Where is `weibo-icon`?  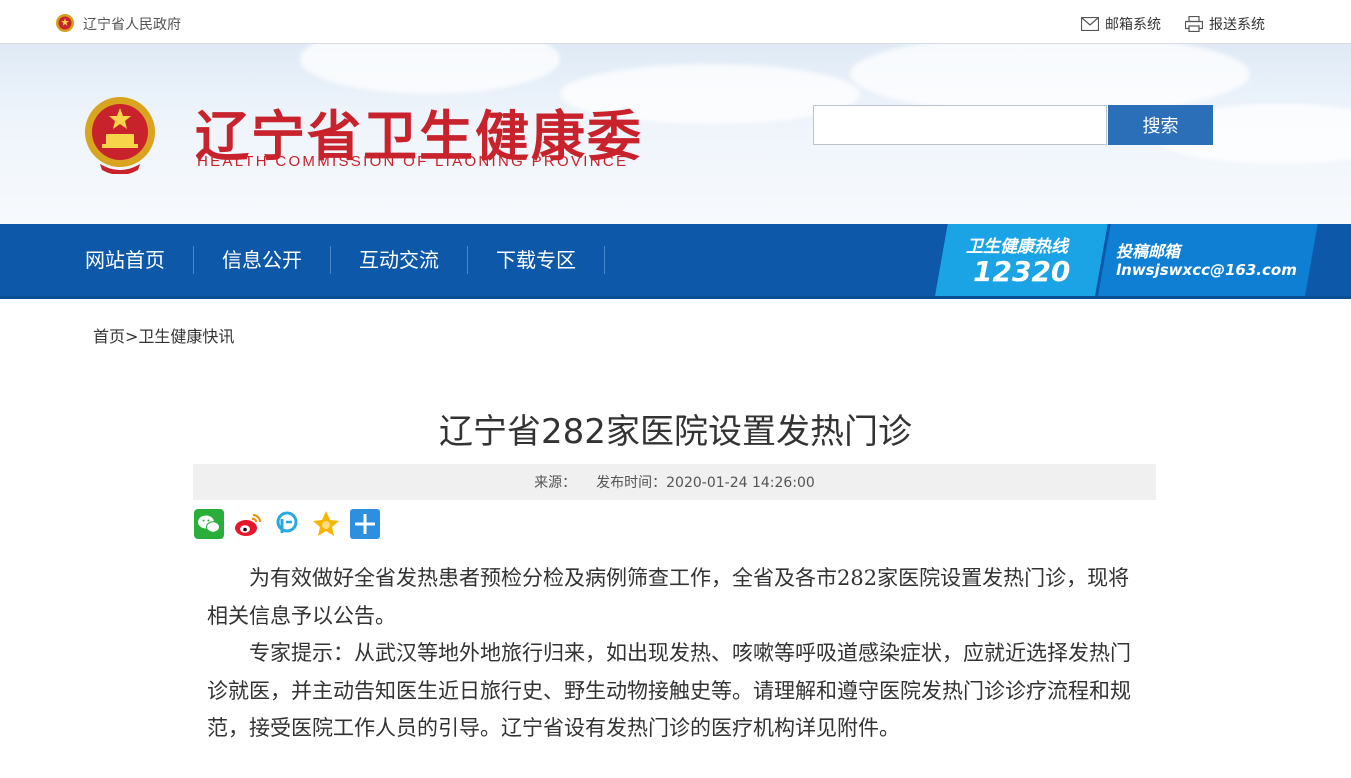 weibo-icon is located at coordinates (247, 523).